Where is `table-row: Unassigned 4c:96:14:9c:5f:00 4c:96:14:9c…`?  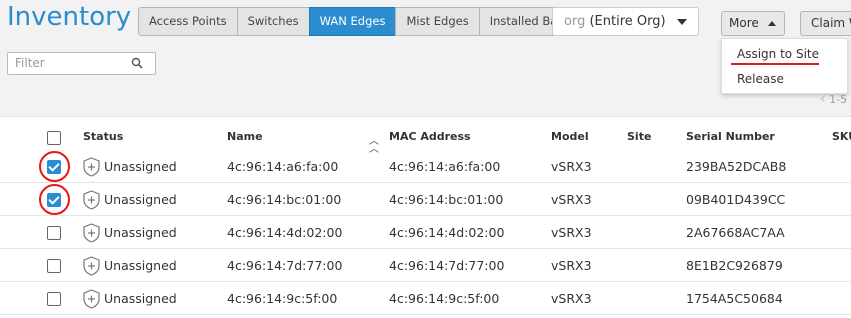 table-row: Unassigned 4c:96:14:9c:5f:00 4c:96:14:9c… is located at coordinates (425, 298).